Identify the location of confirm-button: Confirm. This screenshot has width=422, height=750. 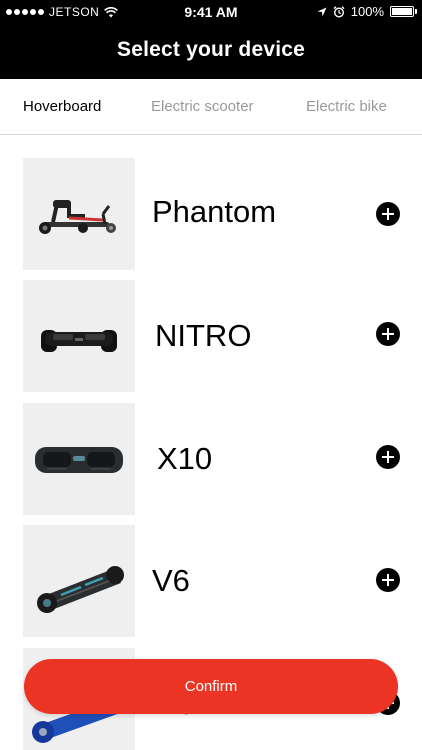
(211, 686).